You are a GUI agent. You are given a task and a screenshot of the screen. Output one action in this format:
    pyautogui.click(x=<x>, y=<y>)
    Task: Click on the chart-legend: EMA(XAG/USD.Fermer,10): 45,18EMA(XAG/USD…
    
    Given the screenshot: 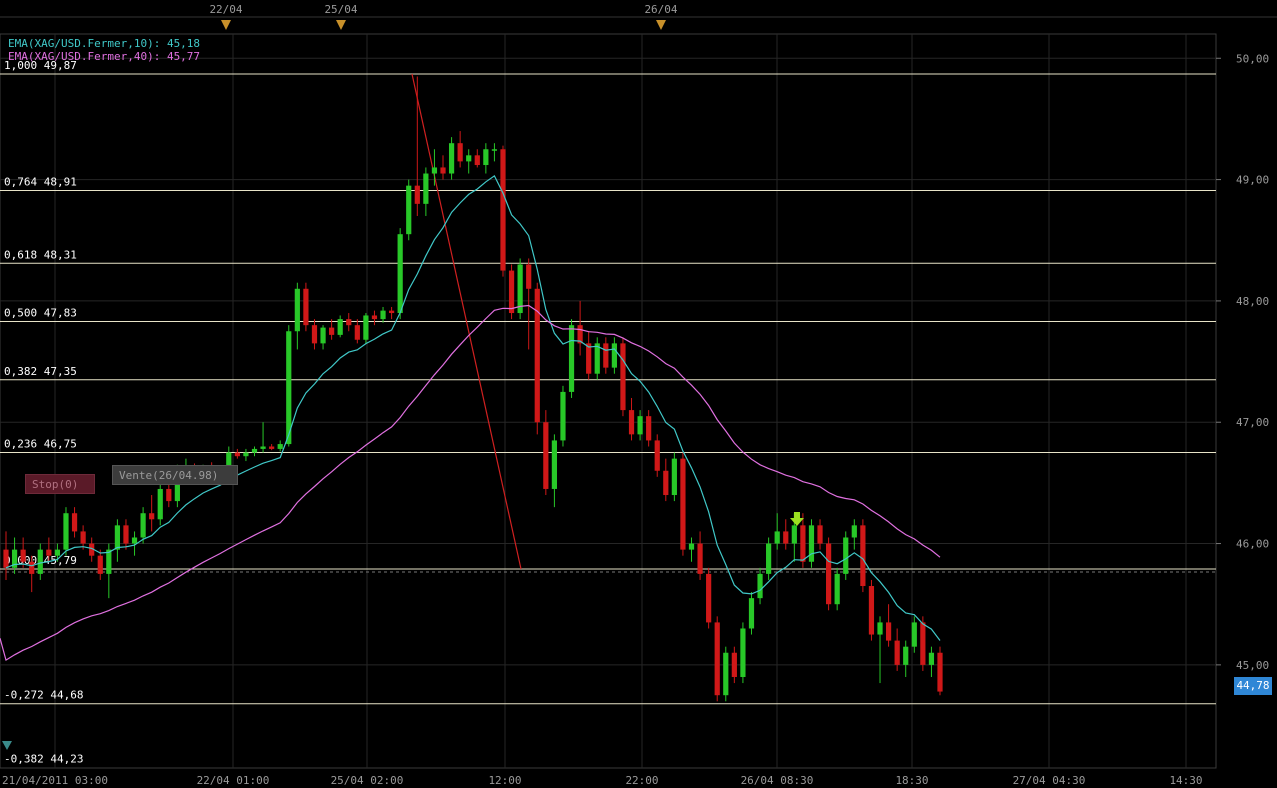 What is the action you would take?
    pyautogui.click(x=104, y=50)
    